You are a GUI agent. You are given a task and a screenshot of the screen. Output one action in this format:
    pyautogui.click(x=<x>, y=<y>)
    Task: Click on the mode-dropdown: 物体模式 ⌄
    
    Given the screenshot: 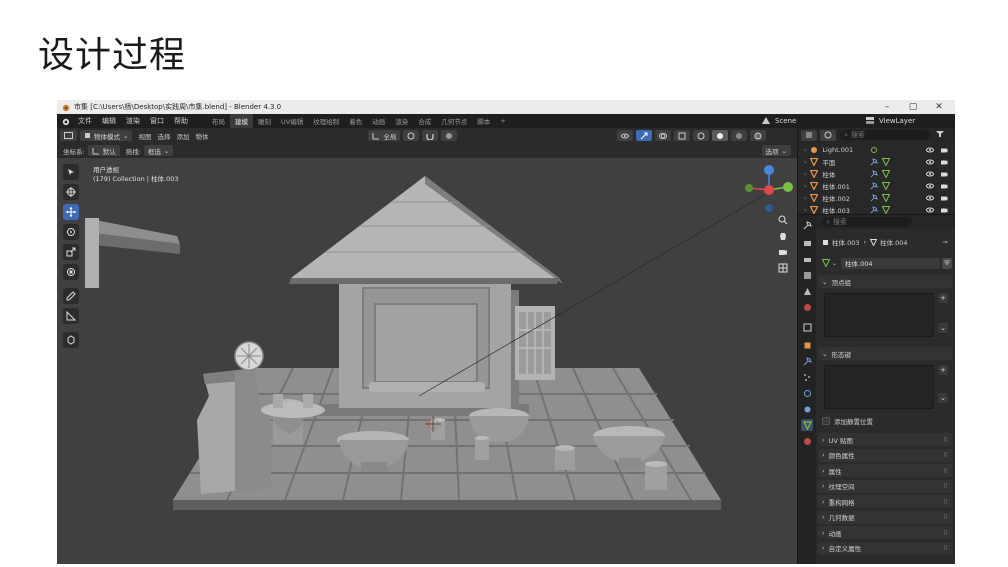 What is the action you would take?
    pyautogui.click(x=106, y=135)
    